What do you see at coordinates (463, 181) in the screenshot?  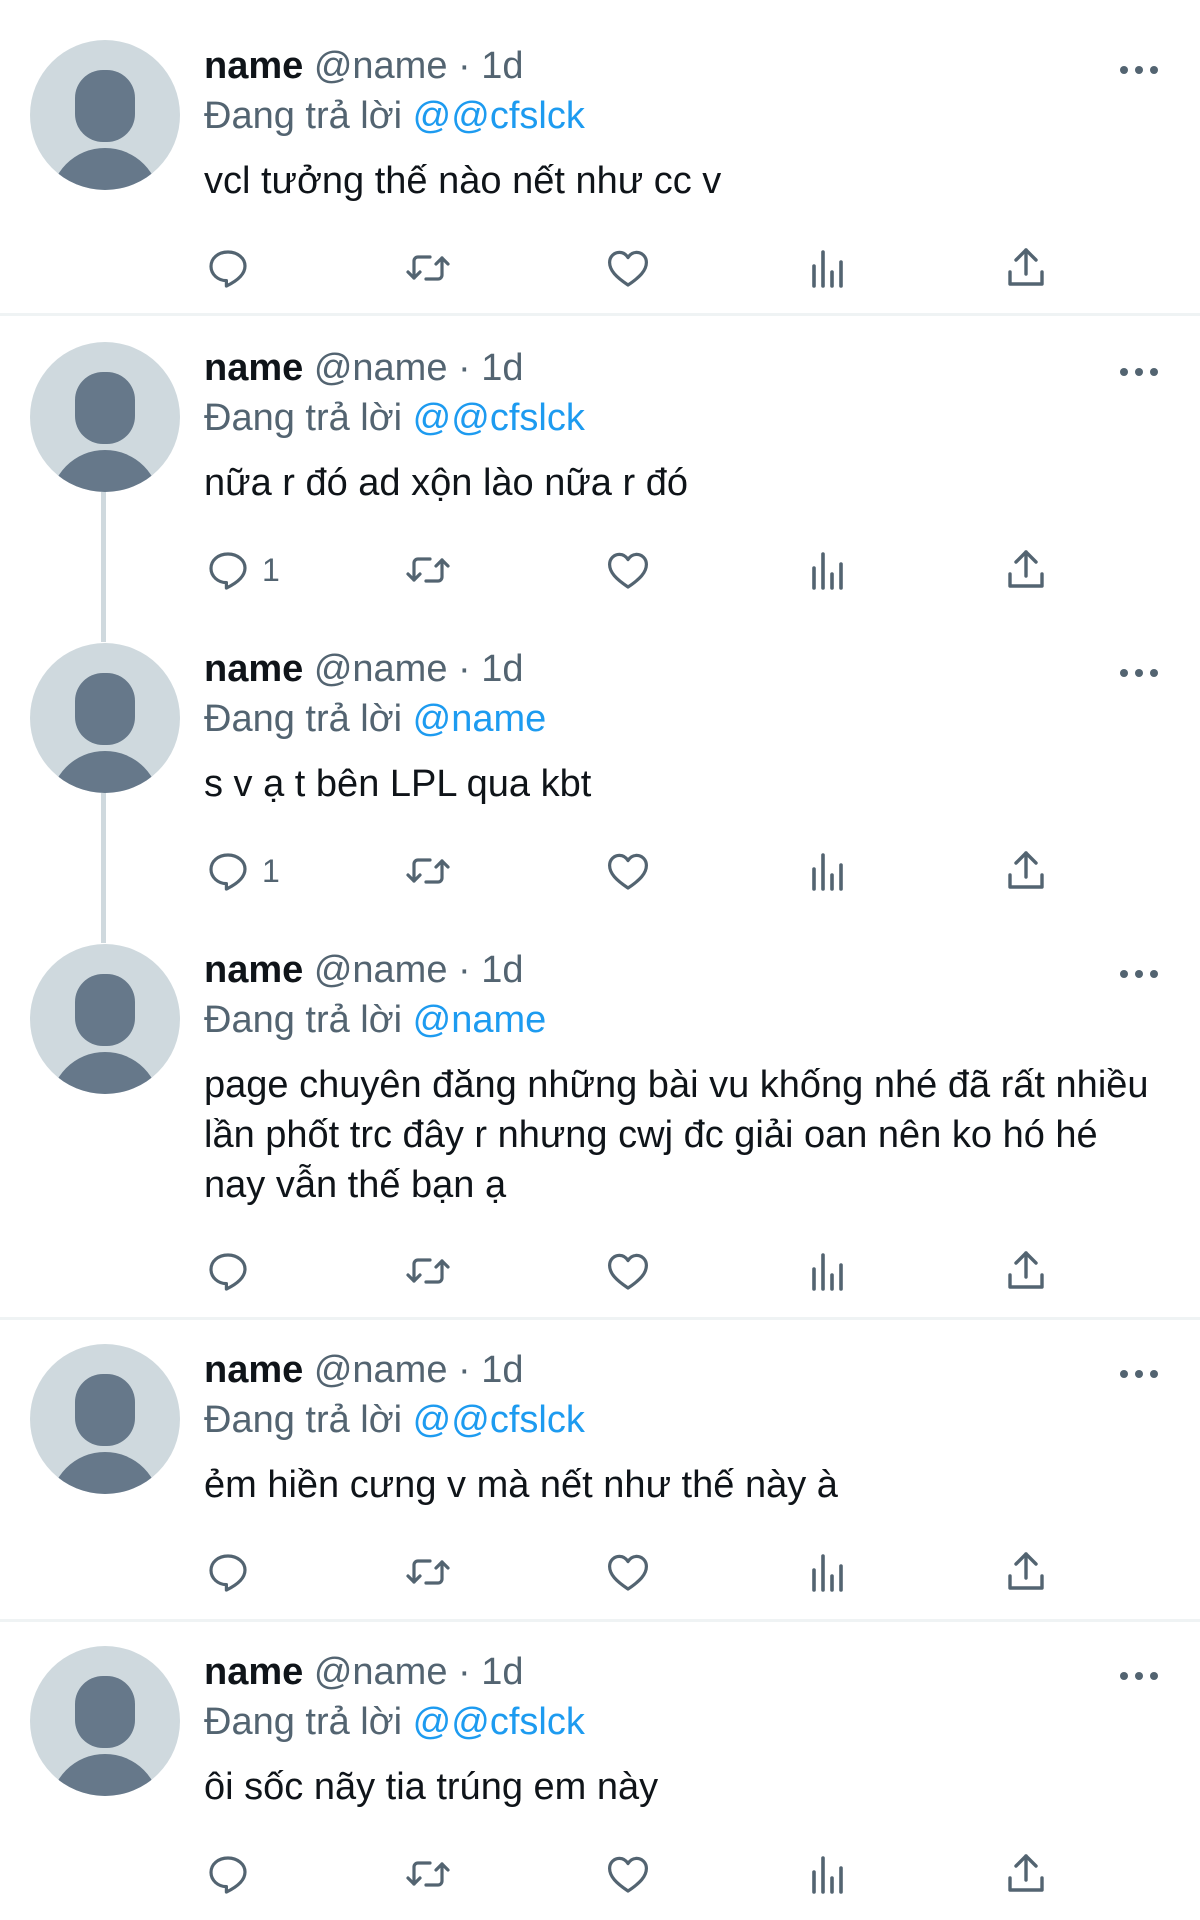 I see `tweet-text: vcl tưởng thế nào nết như cc v` at bounding box center [463, 181].